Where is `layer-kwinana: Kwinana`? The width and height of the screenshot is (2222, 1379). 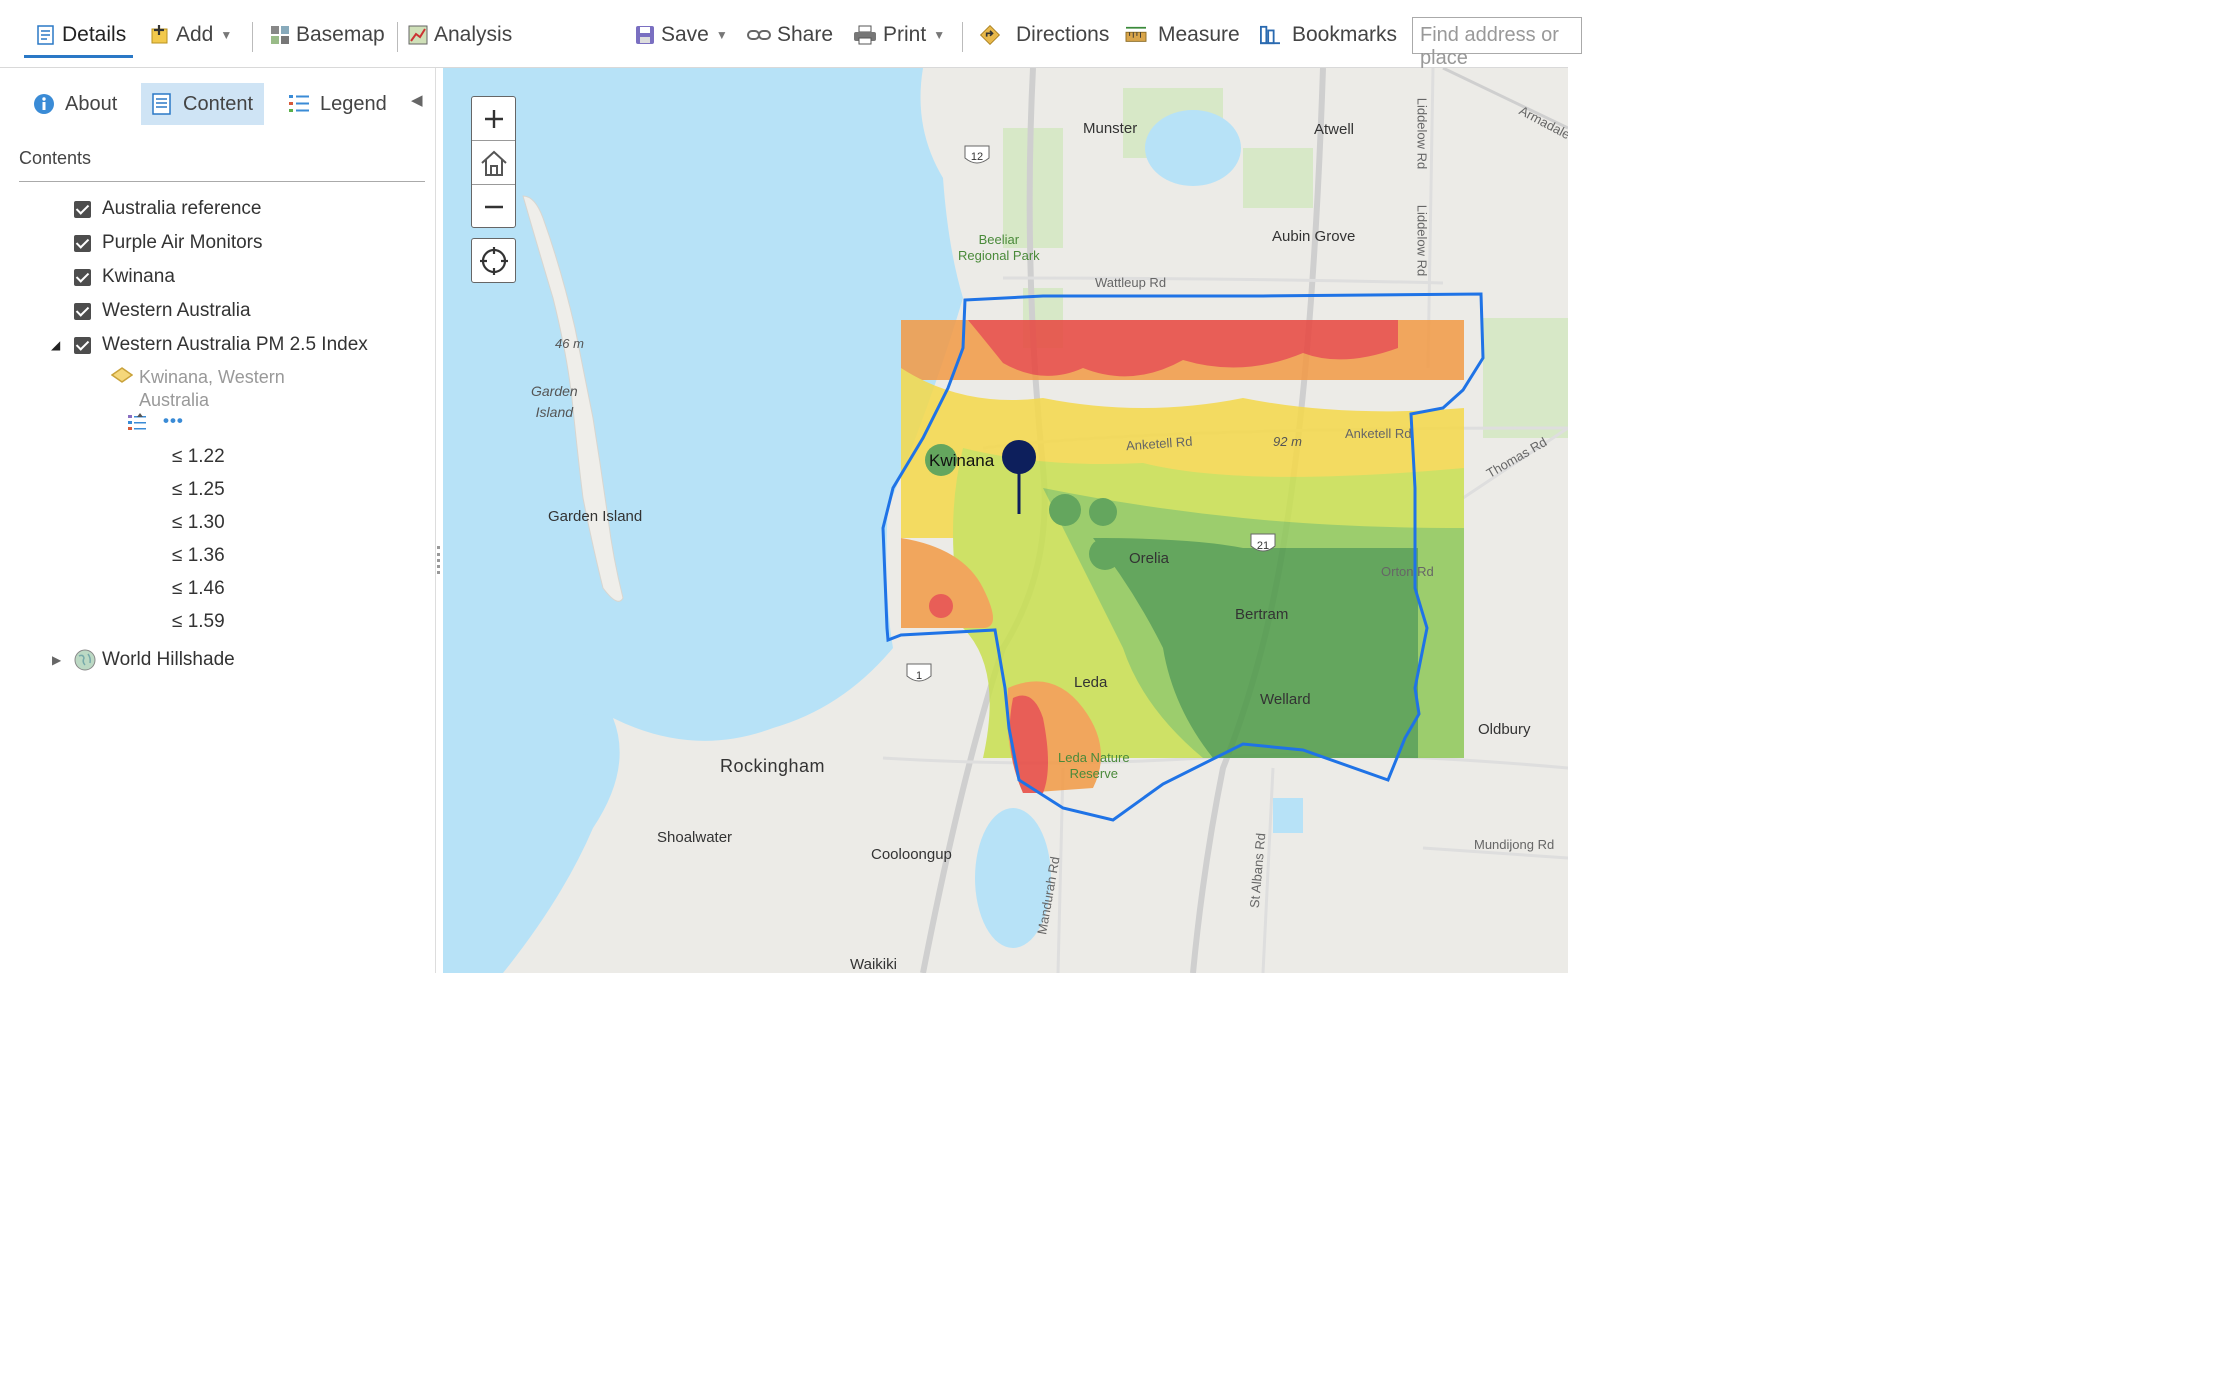
layer-kwinana: Kwinana is located at coordinates (124, 277).